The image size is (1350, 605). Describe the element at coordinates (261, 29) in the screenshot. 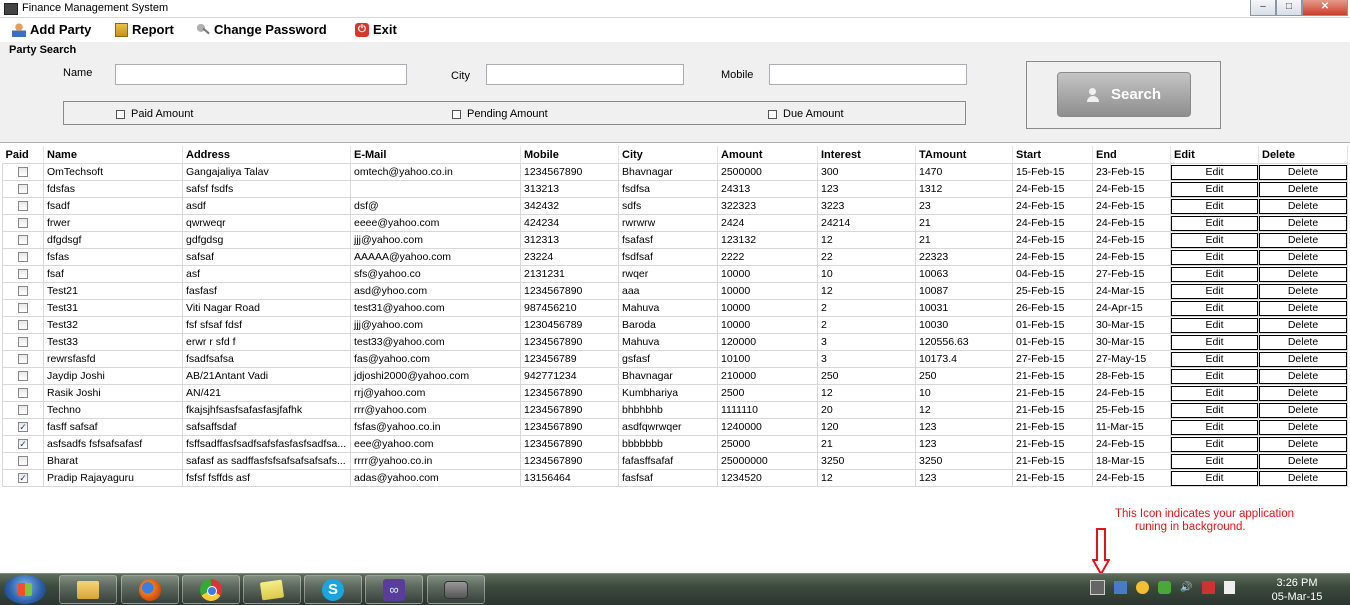

I see `menu-change-password: Change Password` at that location.